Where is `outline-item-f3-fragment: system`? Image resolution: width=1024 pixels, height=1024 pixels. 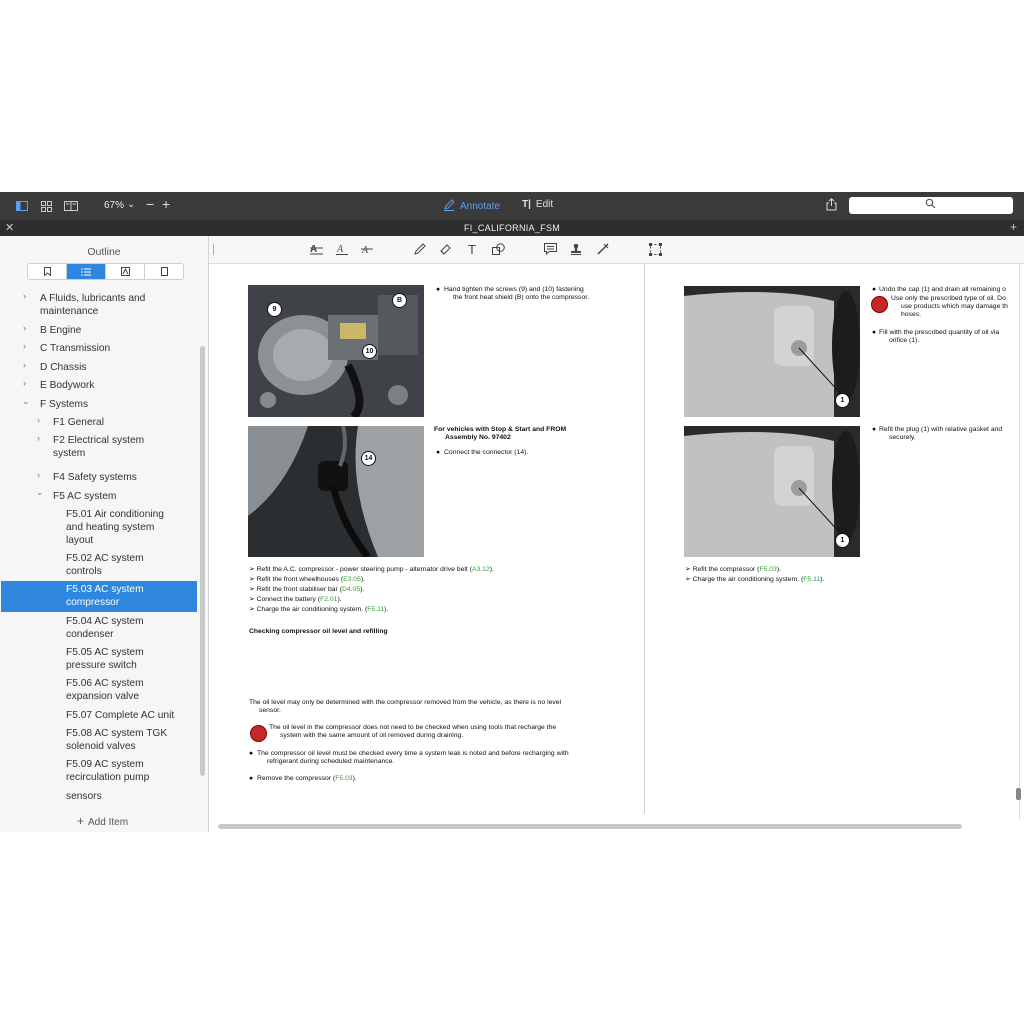 outline-item-f3-fragment: system is located at coordinates (69, 453).